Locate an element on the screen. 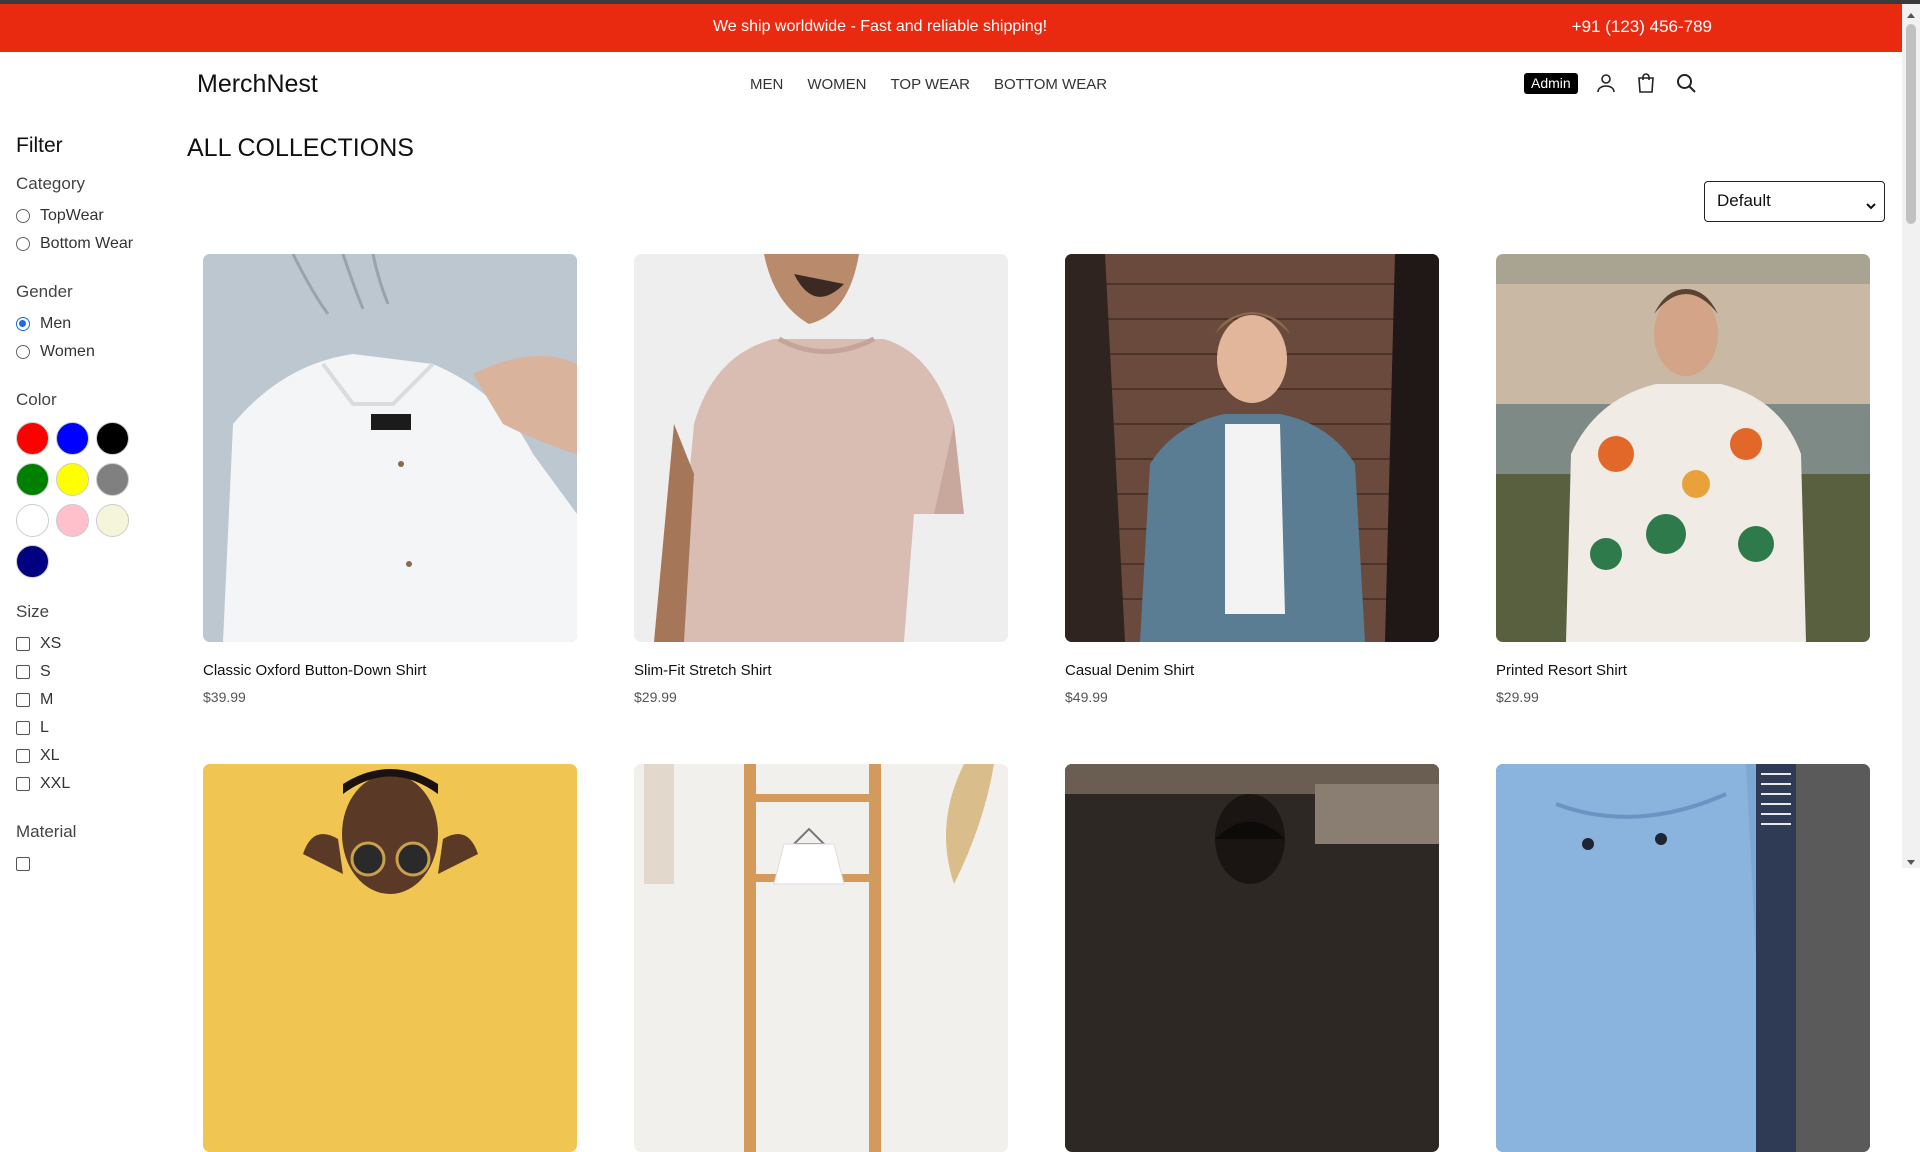  size-option-m: M is located at coordinates (91, 700).